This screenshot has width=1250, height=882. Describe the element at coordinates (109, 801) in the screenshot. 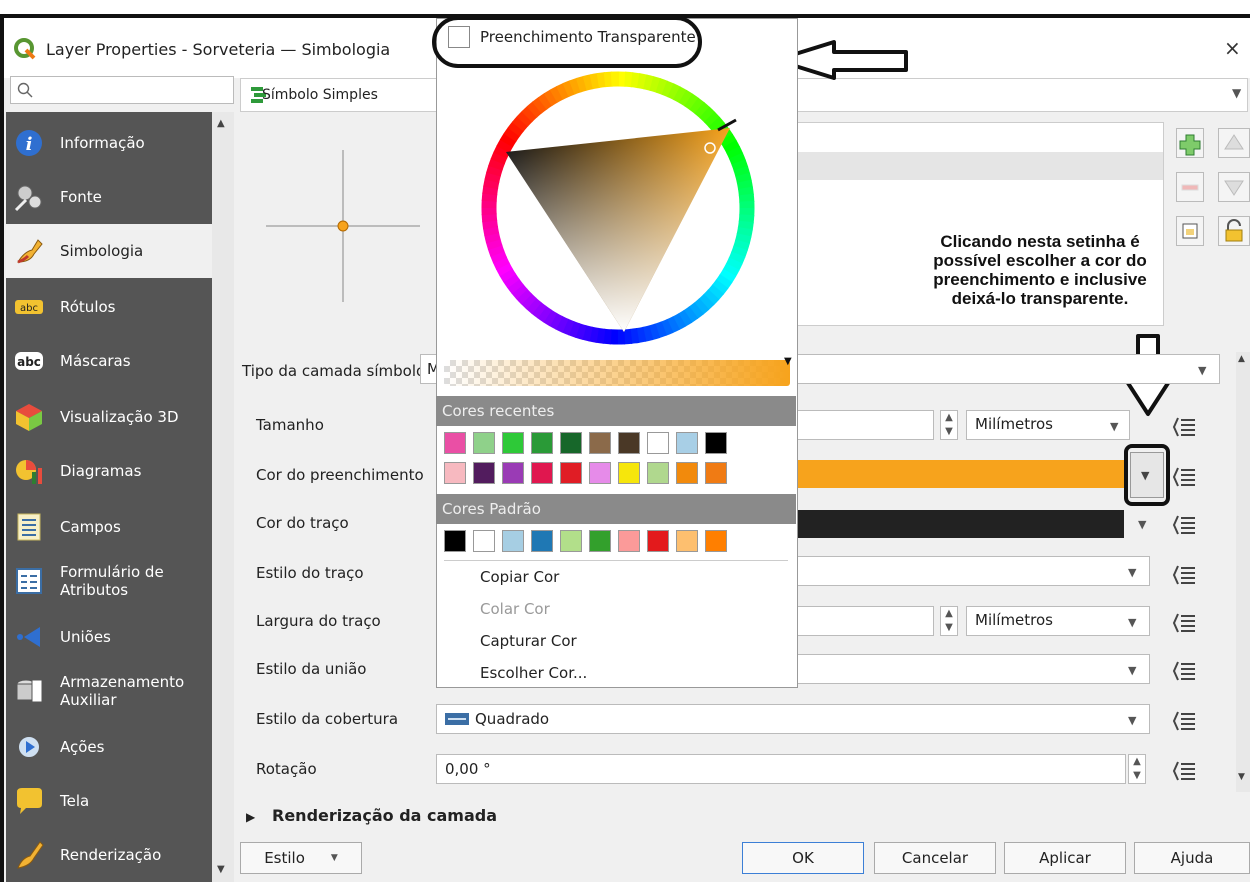

I see `sidebar-item-13: Tela` at that location.